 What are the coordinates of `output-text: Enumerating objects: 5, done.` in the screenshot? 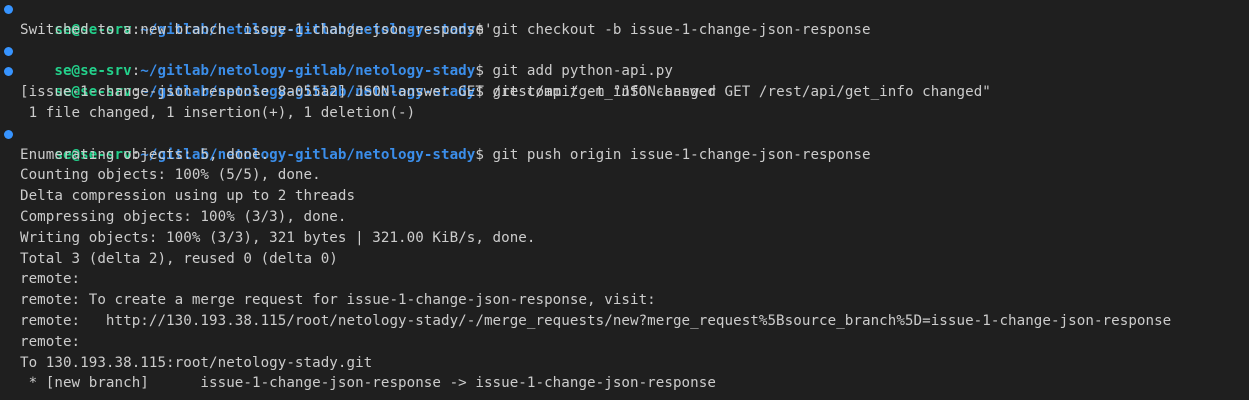 It's located at (145, 154).